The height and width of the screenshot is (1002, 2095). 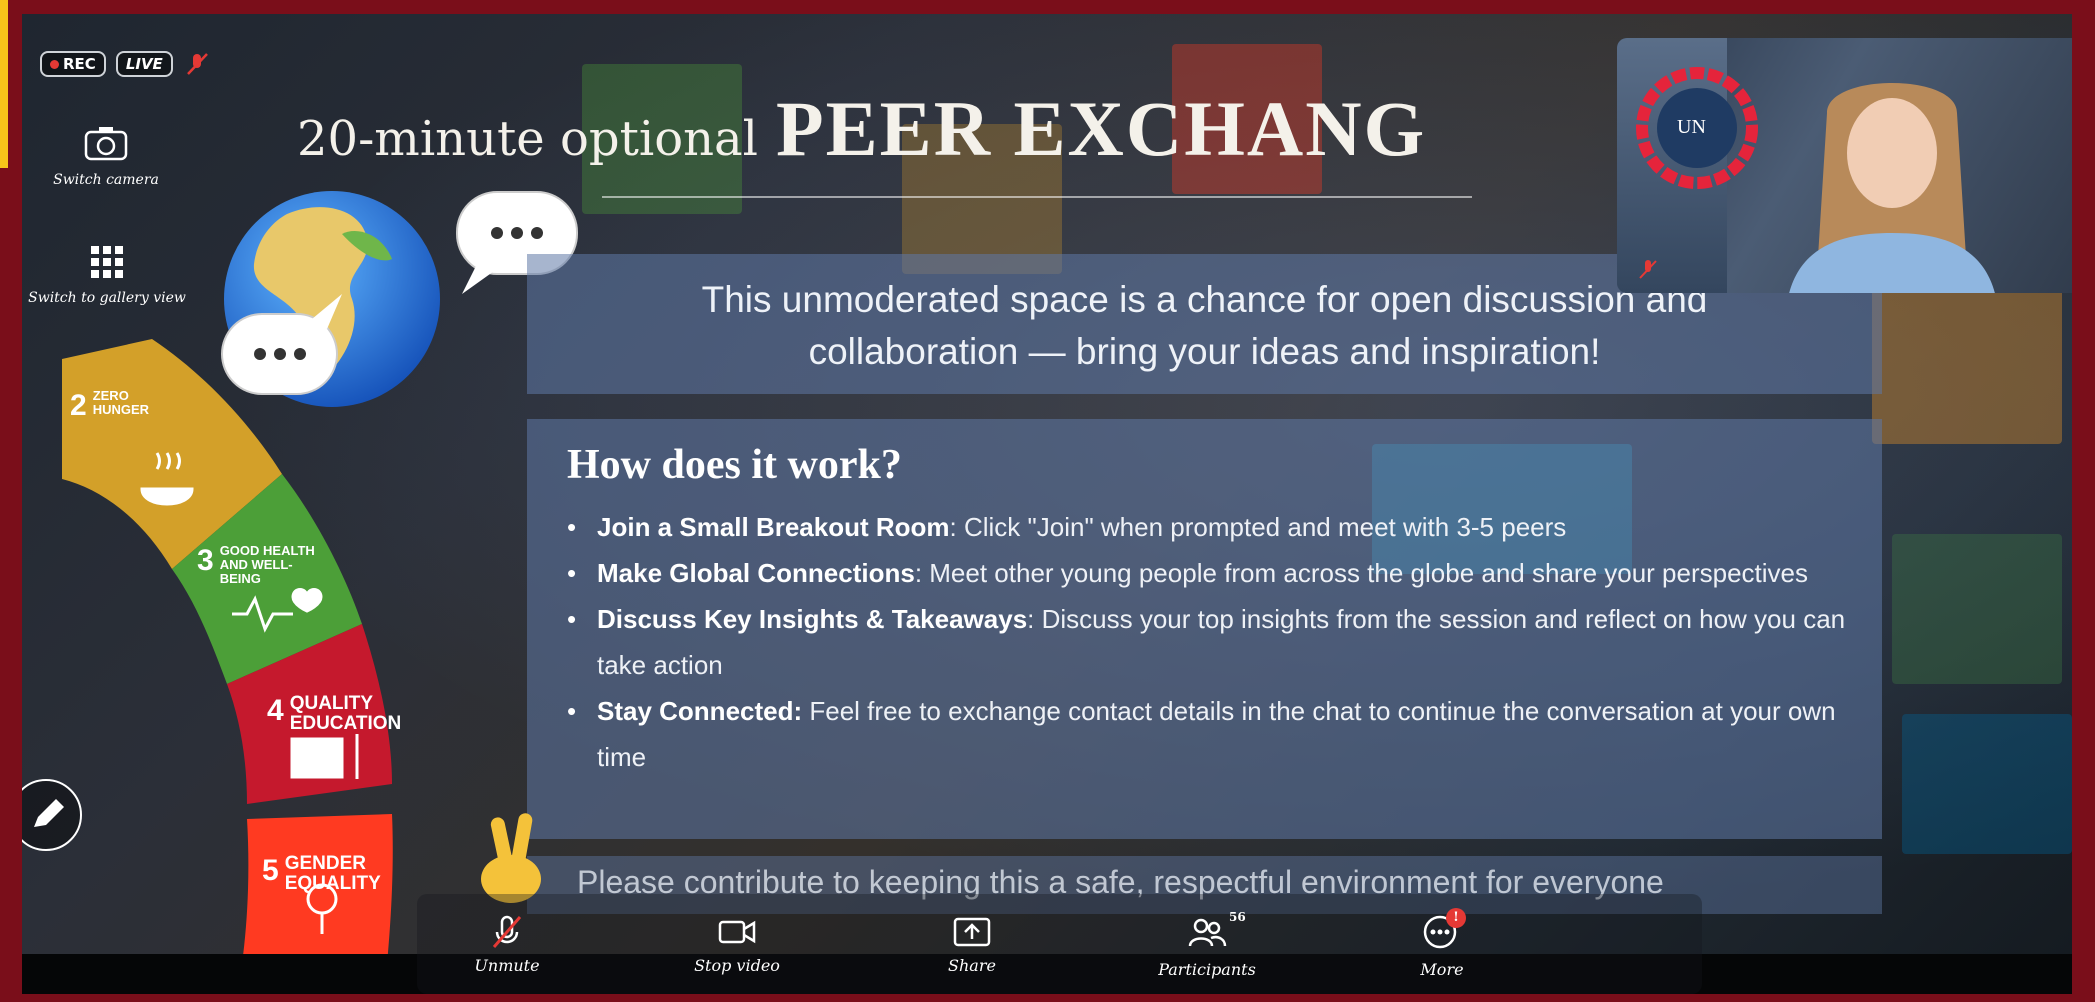 I want to click on list-item: Discuss Key Insights & Takeaways, so click(x=1212, y=642).